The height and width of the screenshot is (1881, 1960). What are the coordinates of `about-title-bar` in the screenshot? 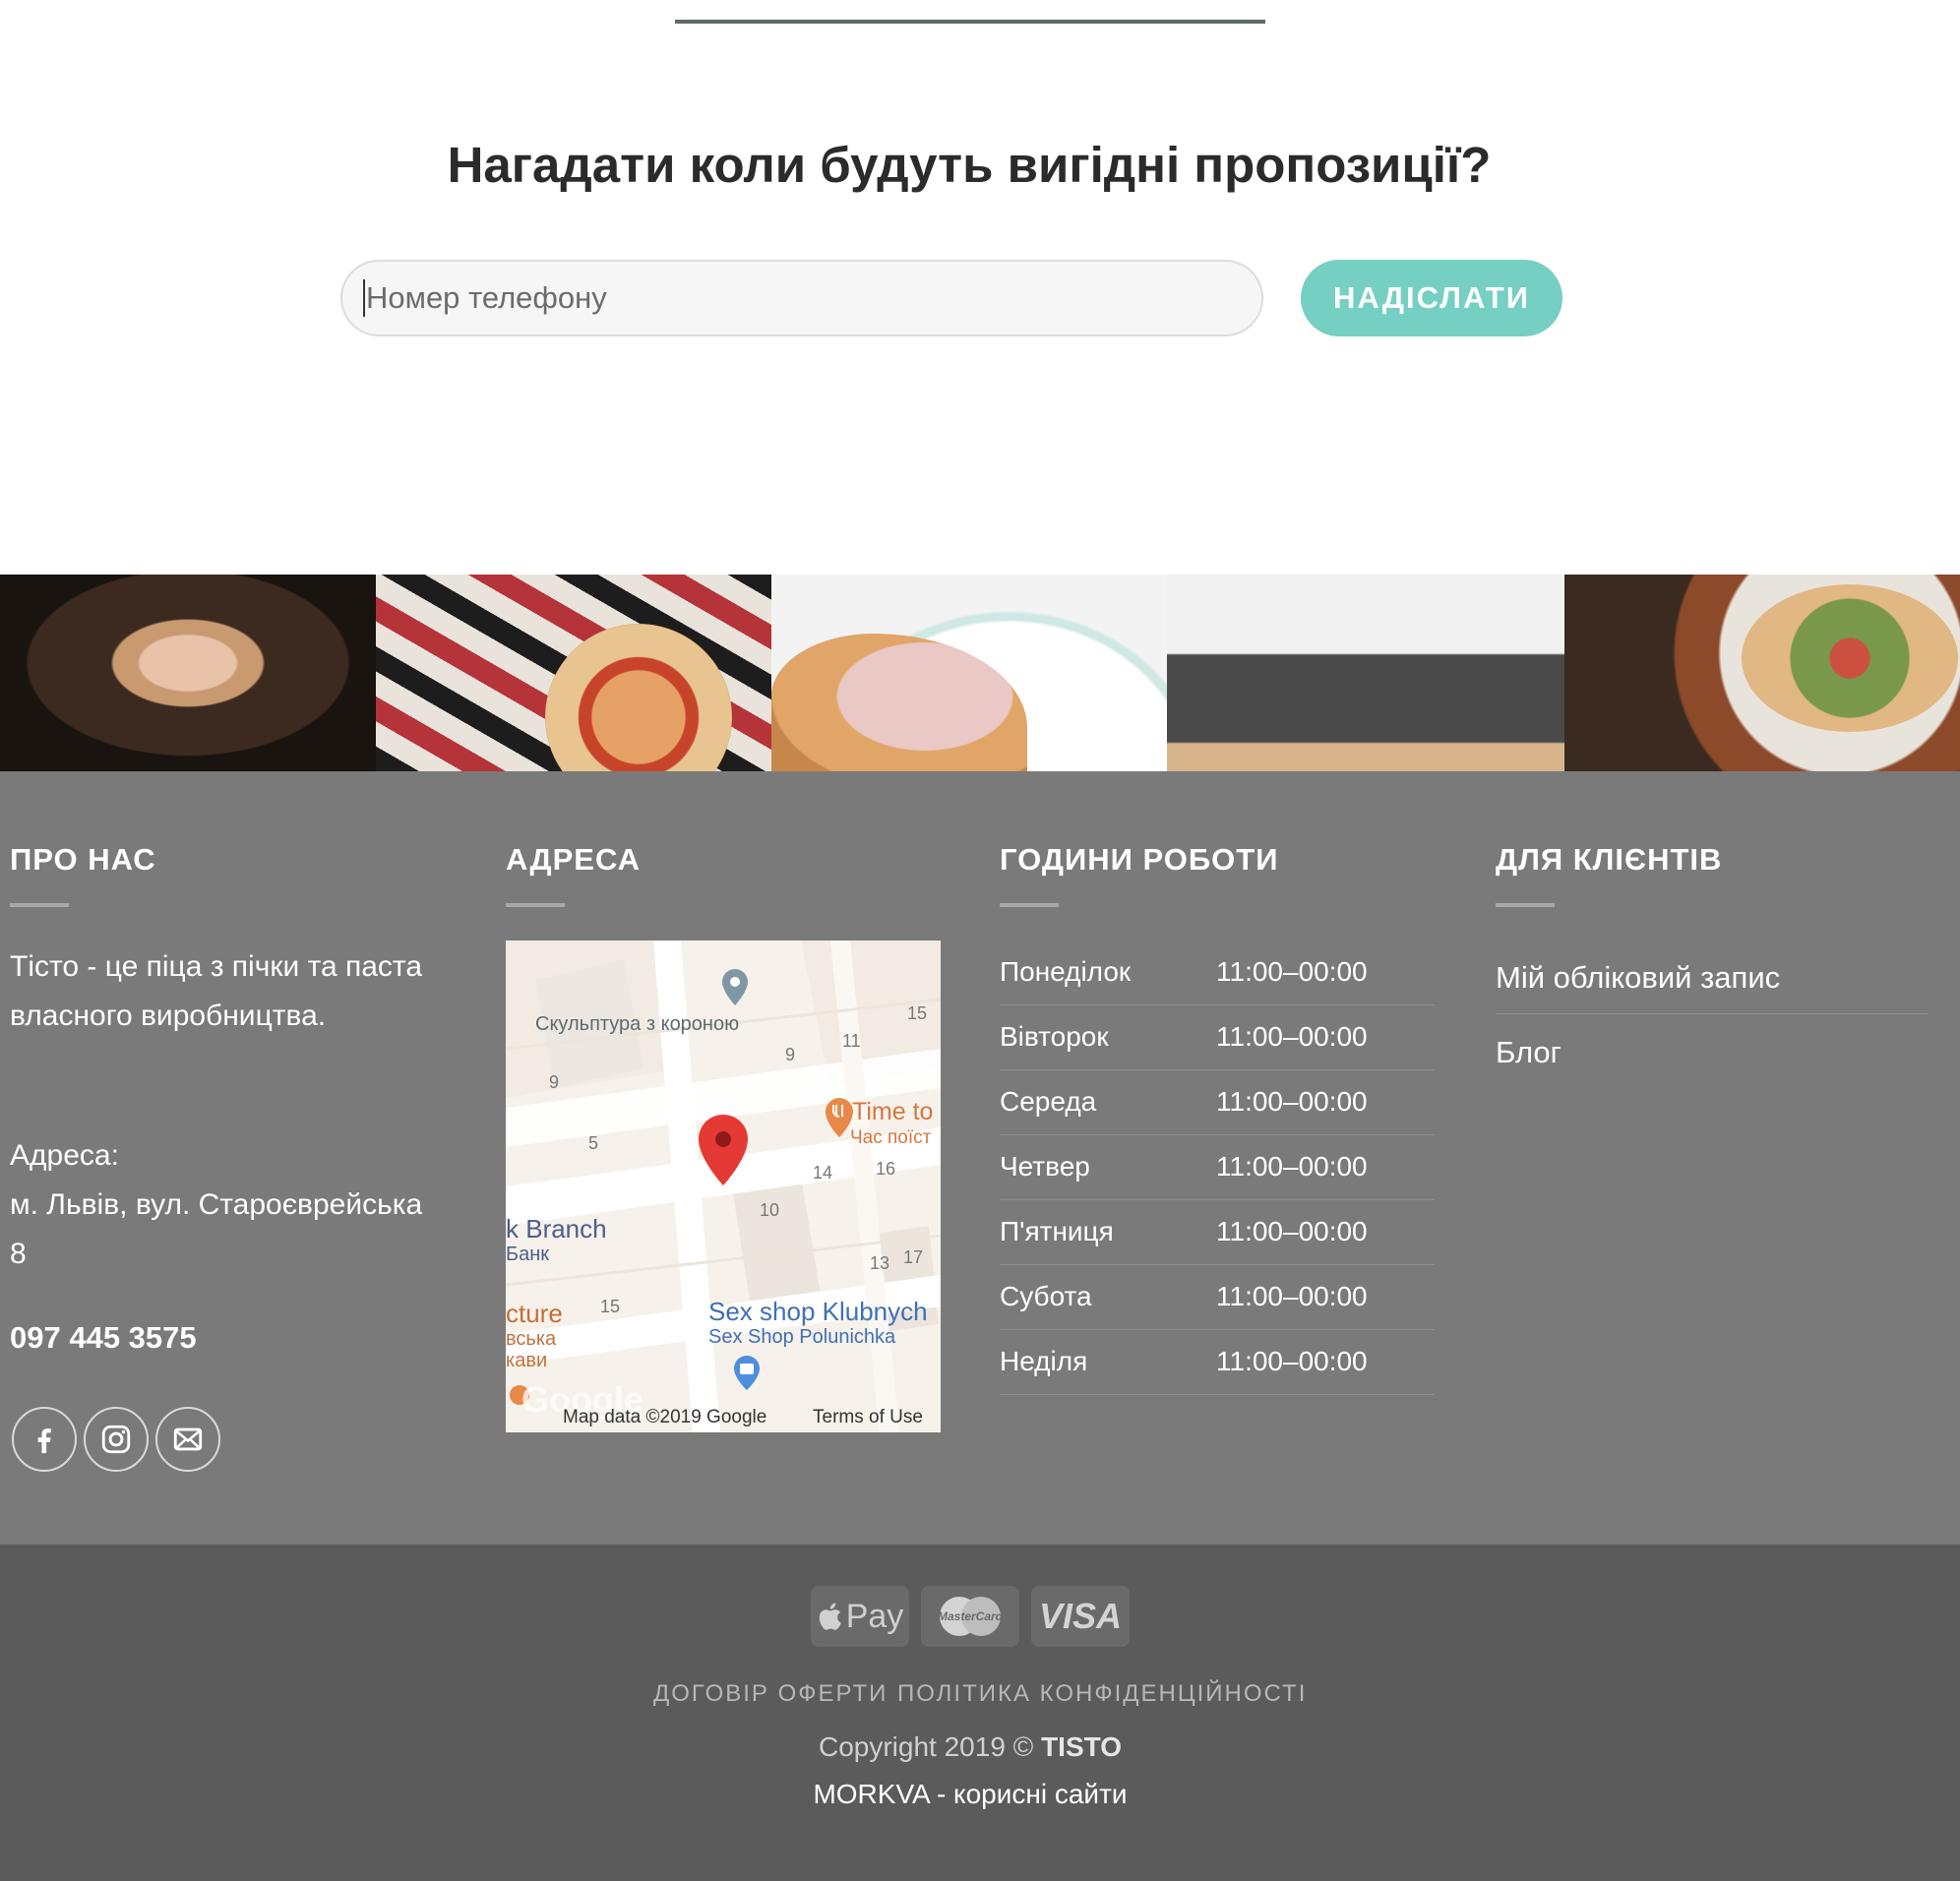 It's located at (39, 905).